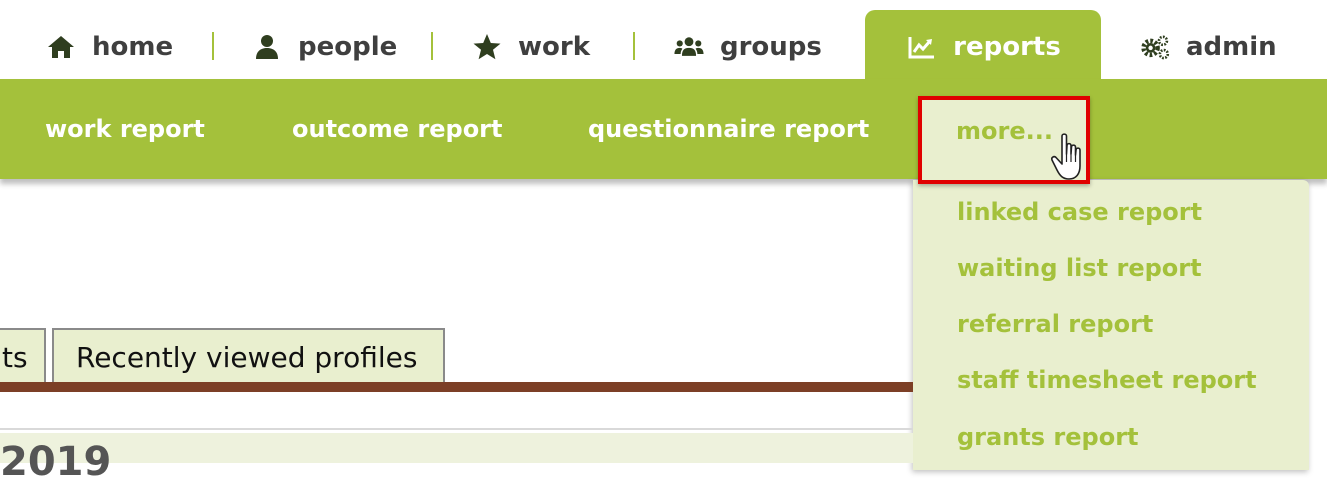  I want to click on hand-pointer-cursor-icon, so click(1070, 158).